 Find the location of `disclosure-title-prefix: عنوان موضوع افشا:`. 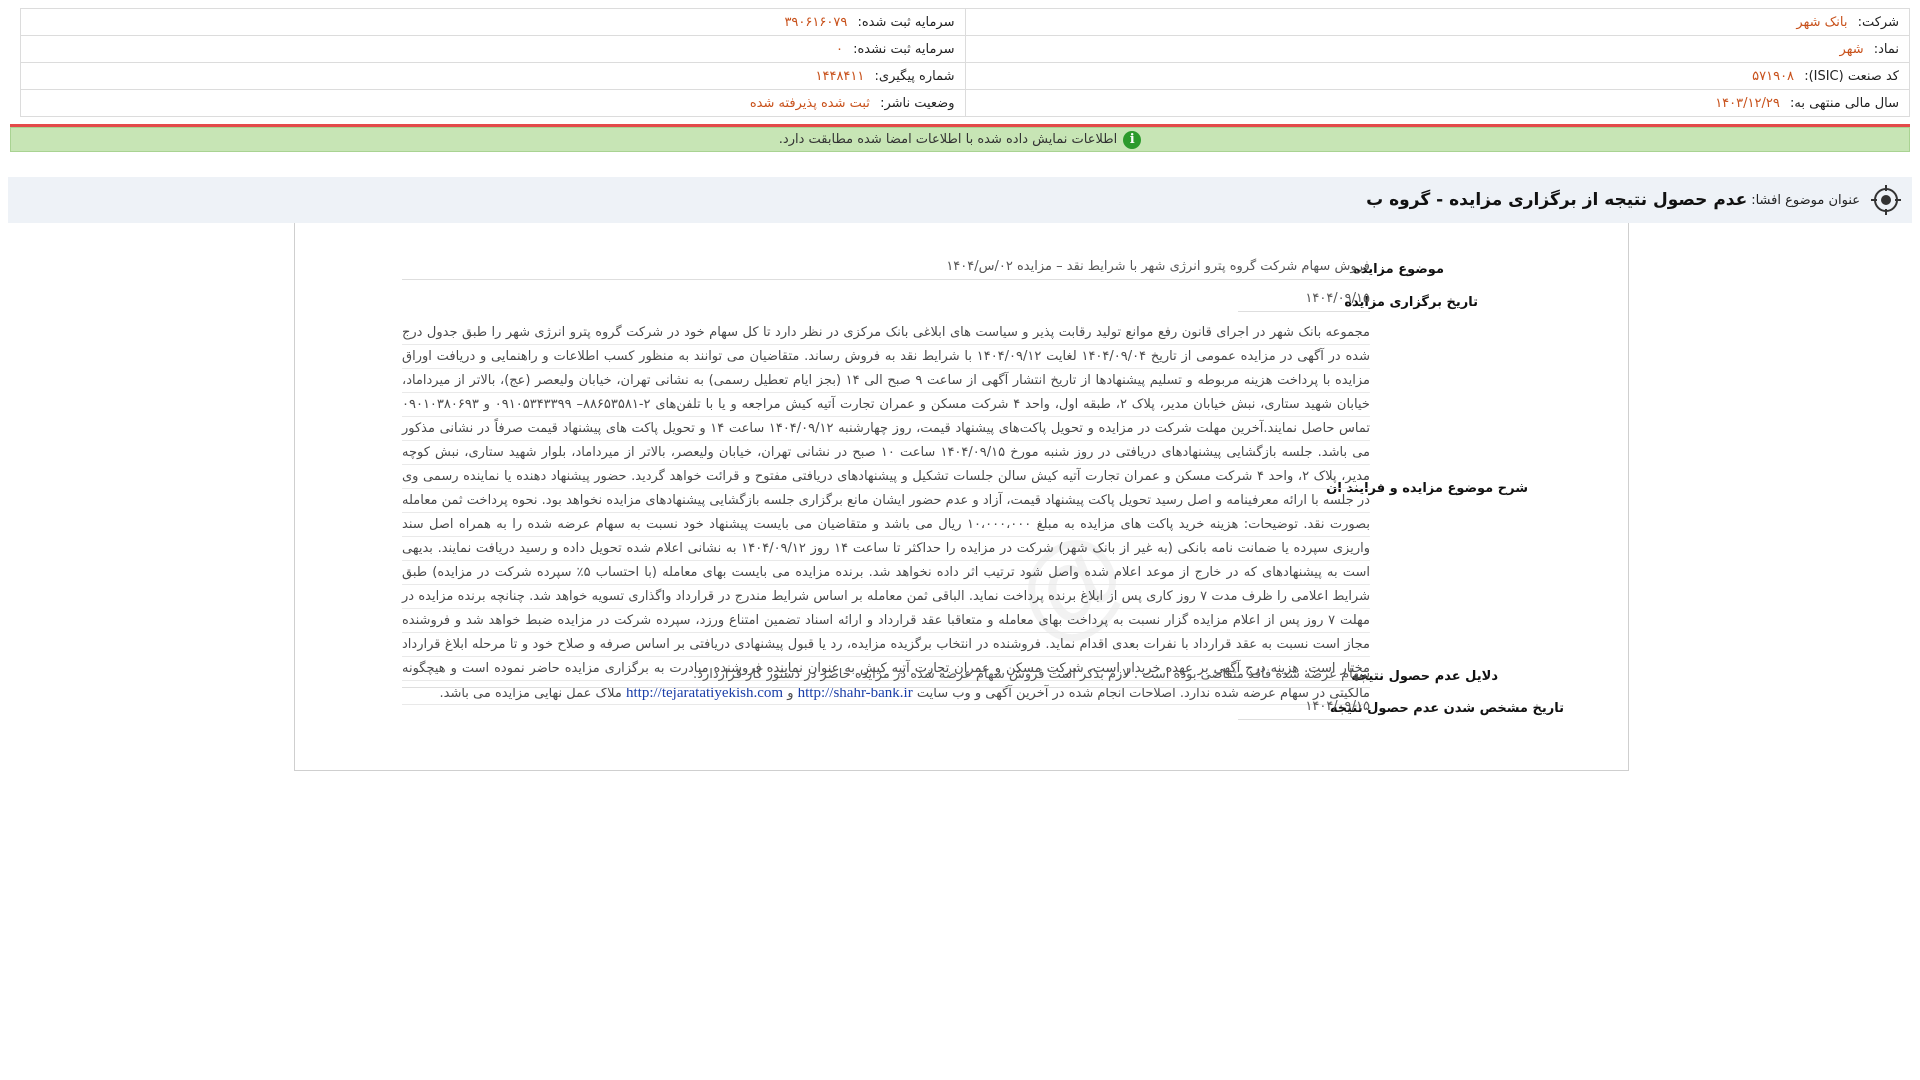

disclosure-title-prefix: عنوان موضوع افشا: is located at coordinates (1805, 200).